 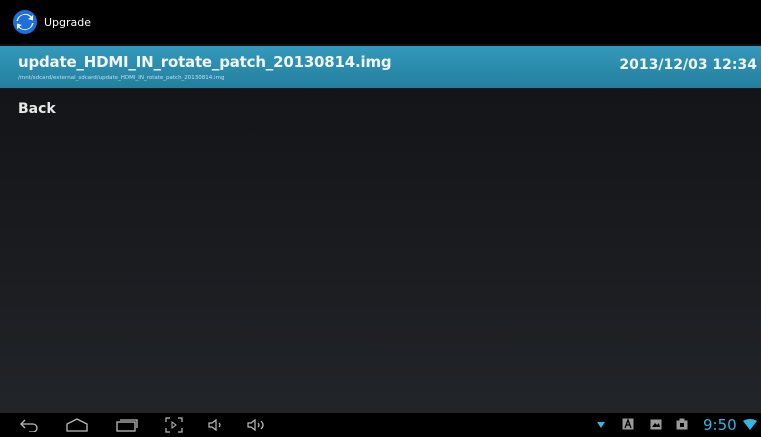 I want to click on upgrade-sync-icon, so click(x=25, y=22).